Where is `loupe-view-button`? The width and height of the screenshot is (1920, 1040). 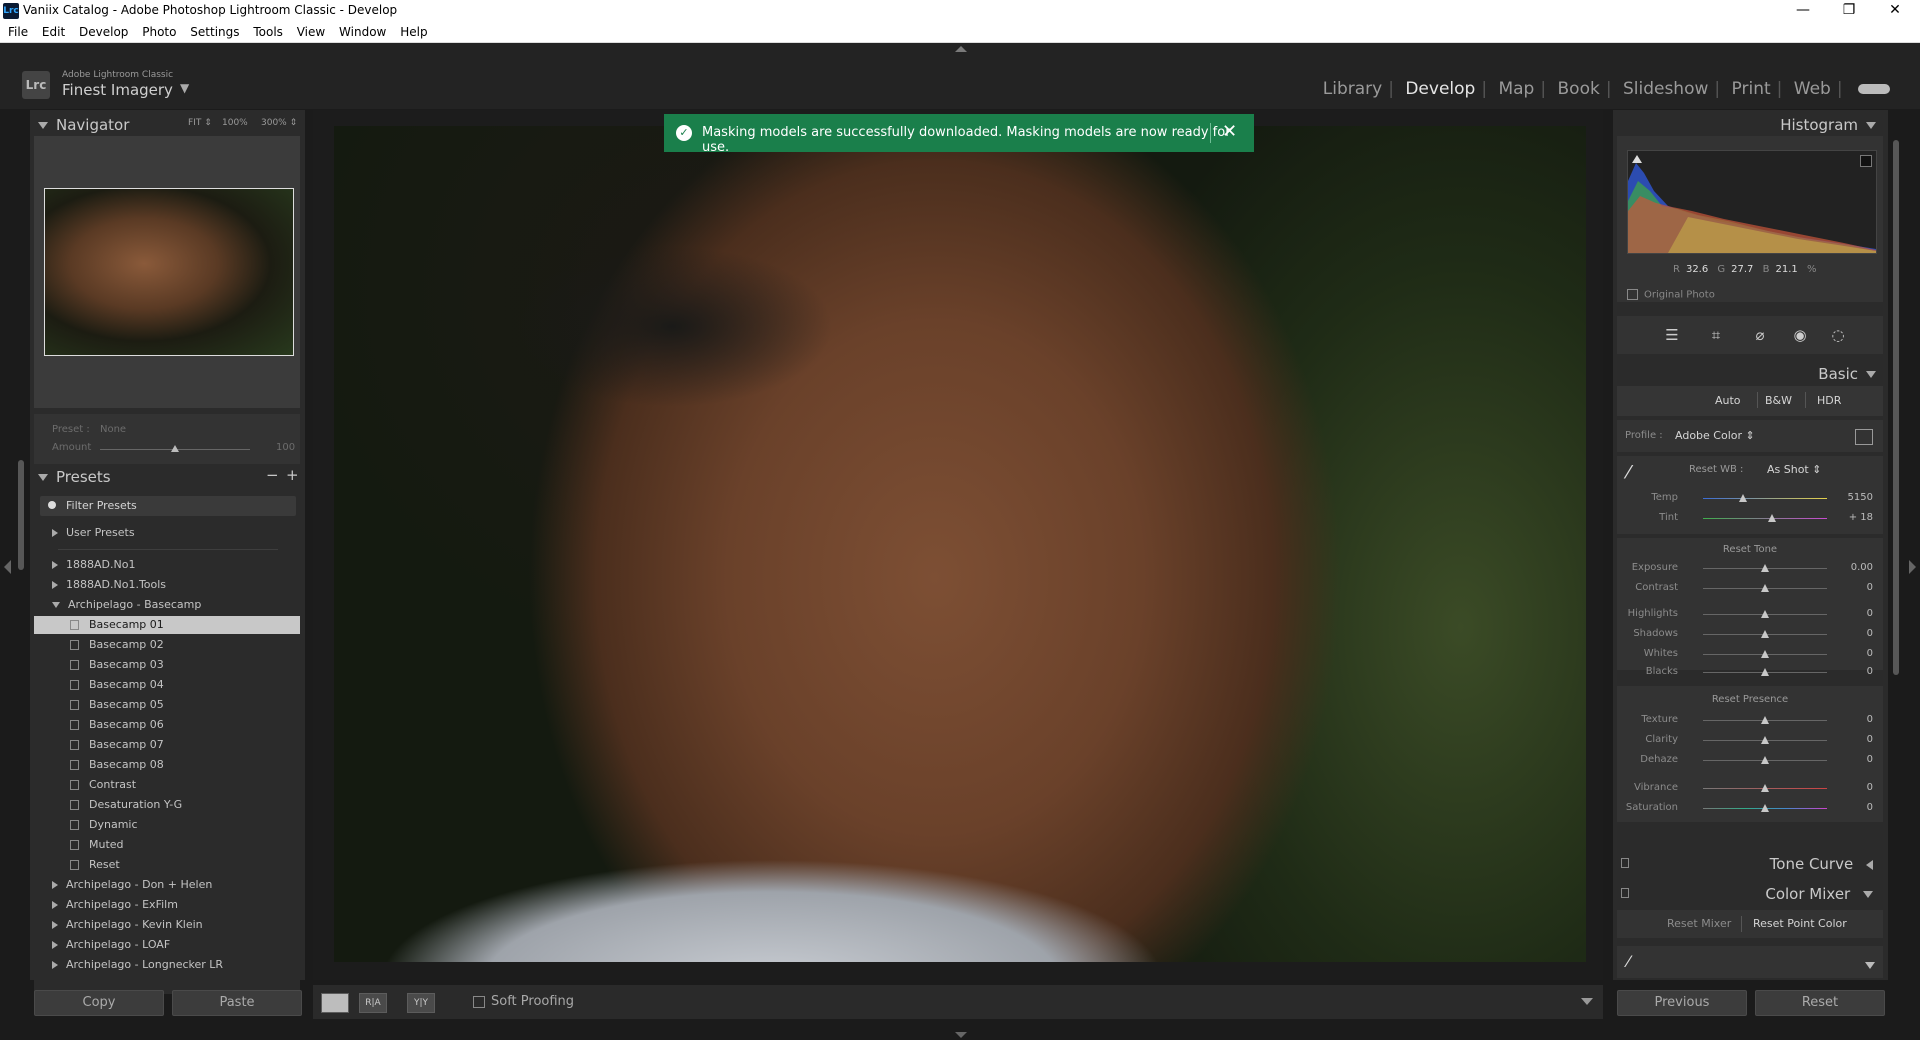 loupe-view-button is located at coordinates (335, 1003).